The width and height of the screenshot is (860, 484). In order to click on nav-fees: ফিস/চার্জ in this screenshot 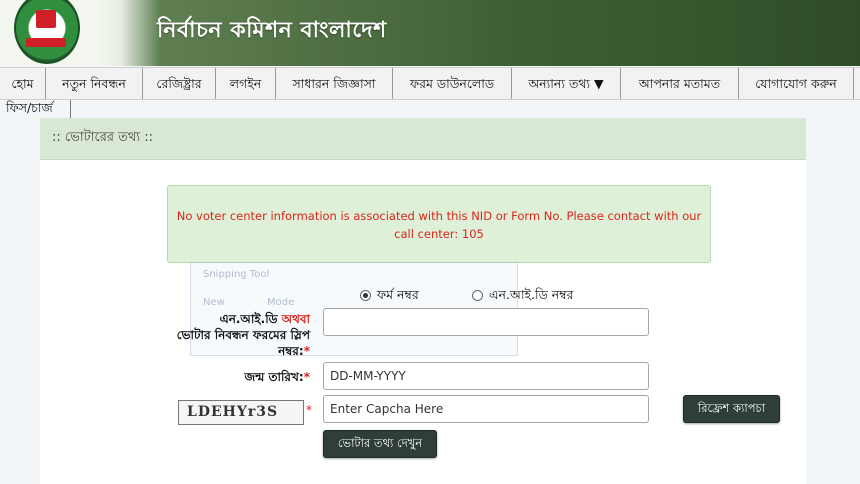, I will do `click(29, 110)`.